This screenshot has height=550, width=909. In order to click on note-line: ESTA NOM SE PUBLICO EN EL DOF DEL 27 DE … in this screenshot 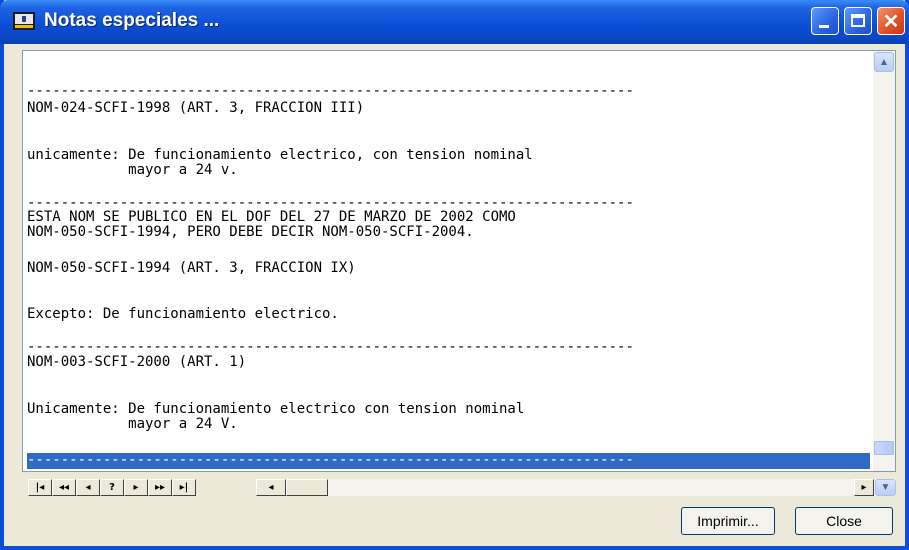, I will do `click(271, 217)`.